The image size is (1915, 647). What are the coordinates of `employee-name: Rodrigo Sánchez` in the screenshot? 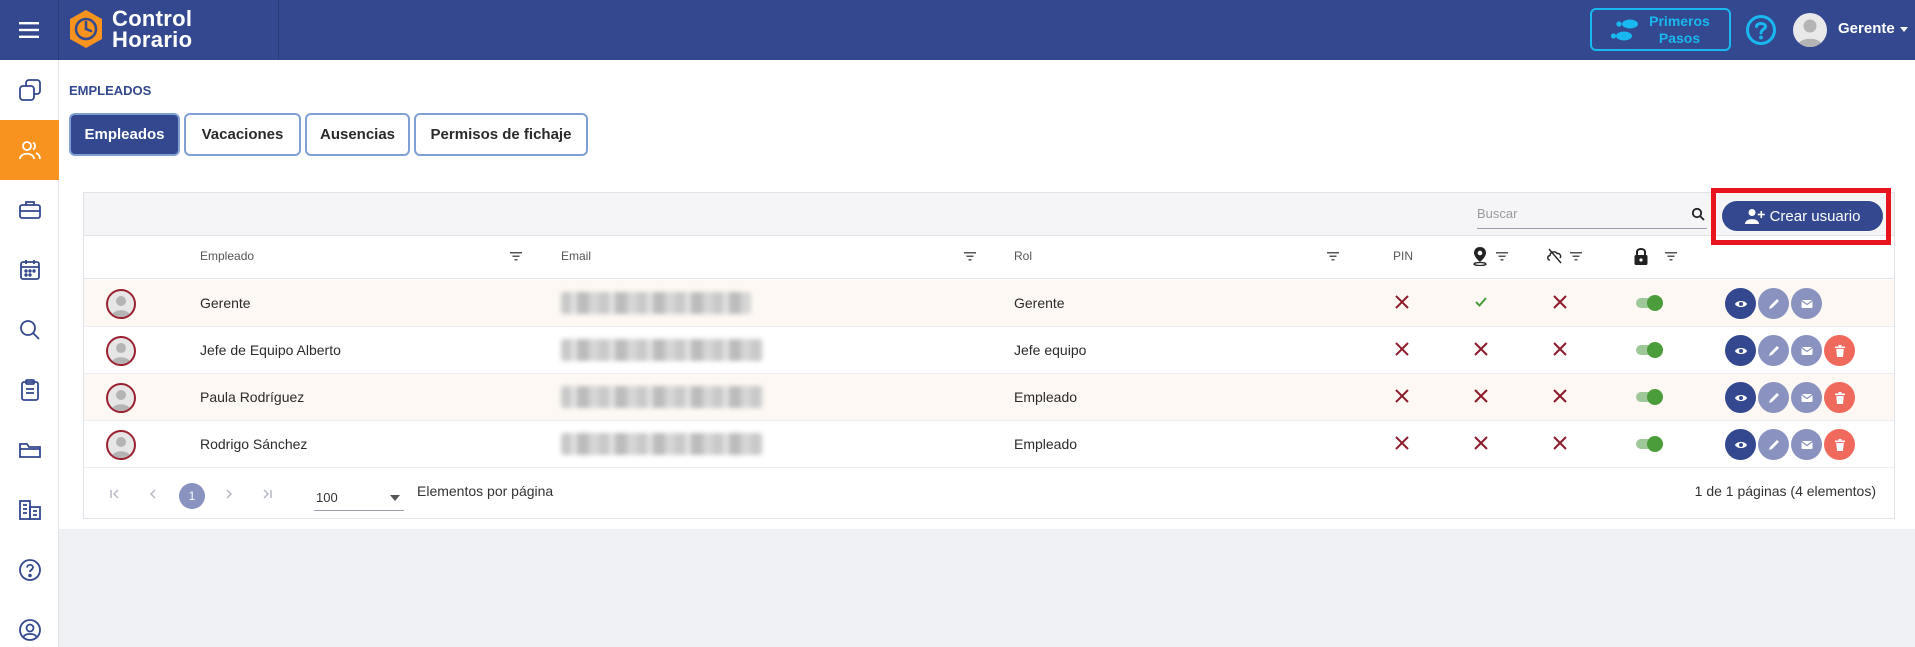 It's located at (254, 444).